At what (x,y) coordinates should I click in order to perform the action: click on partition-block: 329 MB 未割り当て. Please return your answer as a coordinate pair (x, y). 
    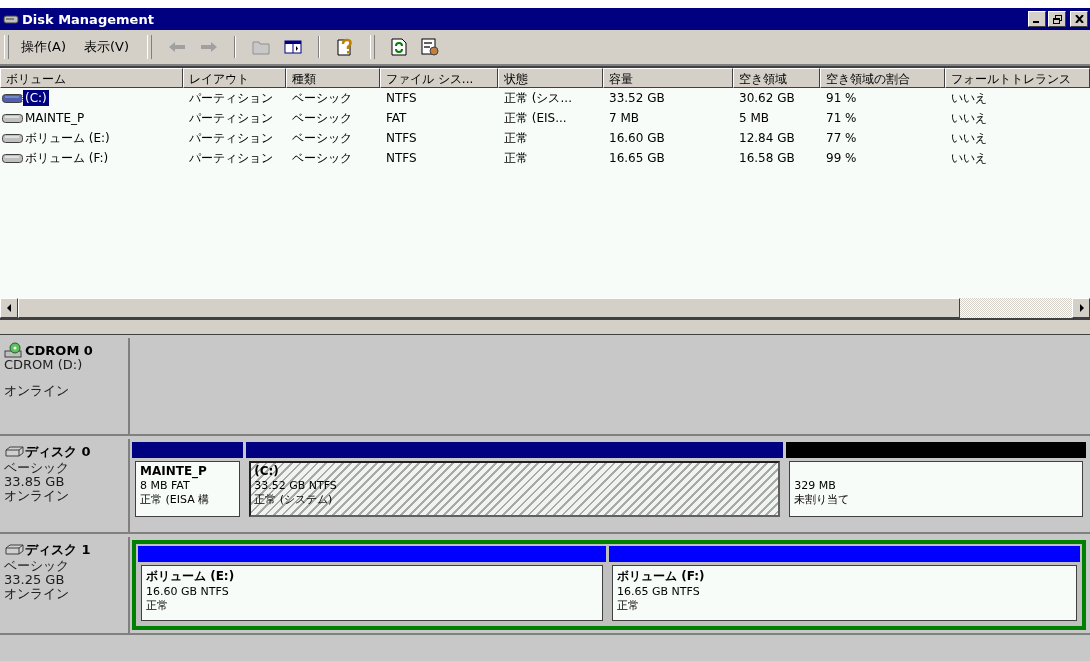
    Looking at the image, I should click on (936, 489).